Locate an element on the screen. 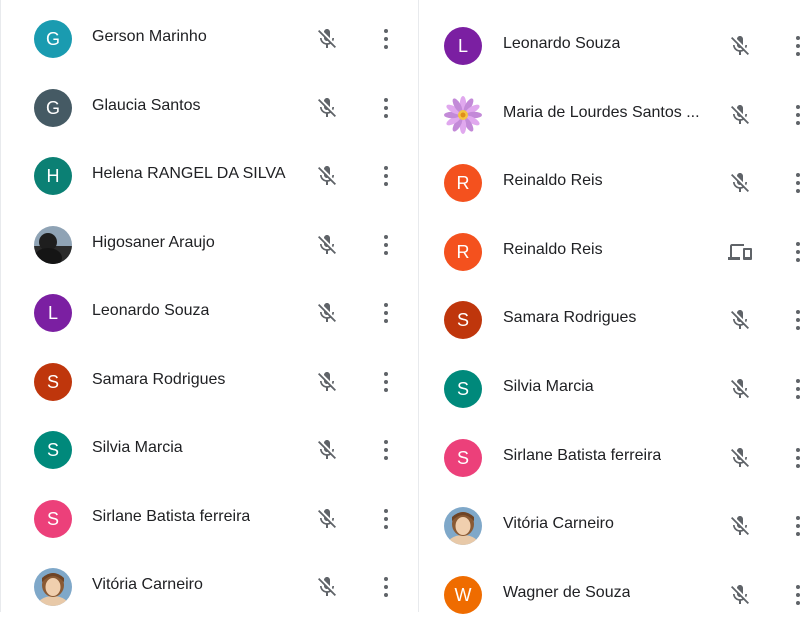 This screenshot has width=806, height=629. participant-row: R Reinaldo Reis is located at coordinates (612, 183).